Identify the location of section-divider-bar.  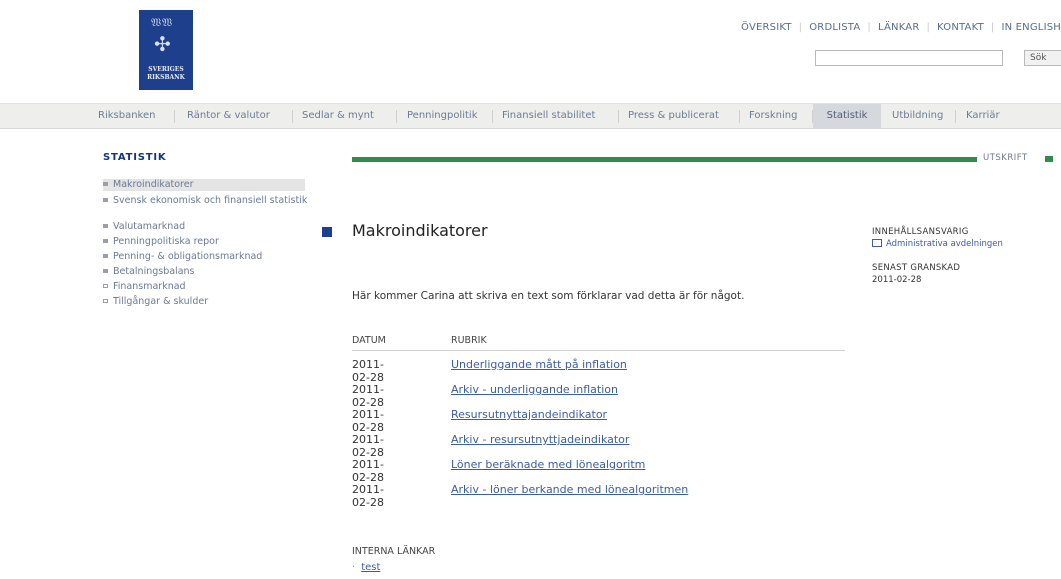
(664, 159).